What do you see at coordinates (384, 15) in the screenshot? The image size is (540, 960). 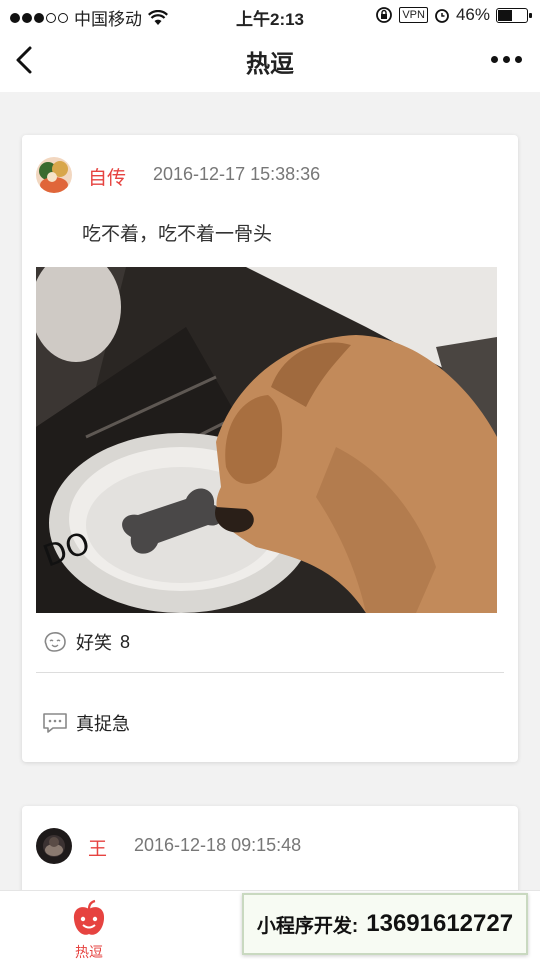 I see `rotation-lock-icon` at bounding box center [384, 15].